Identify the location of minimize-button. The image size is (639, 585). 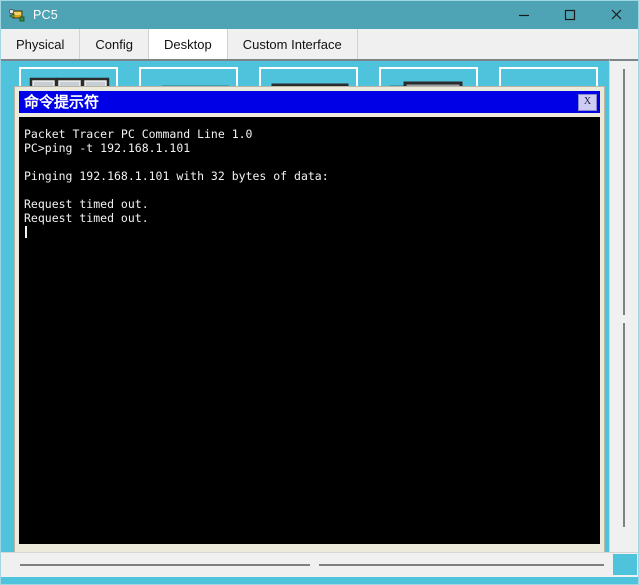
(524, 14).